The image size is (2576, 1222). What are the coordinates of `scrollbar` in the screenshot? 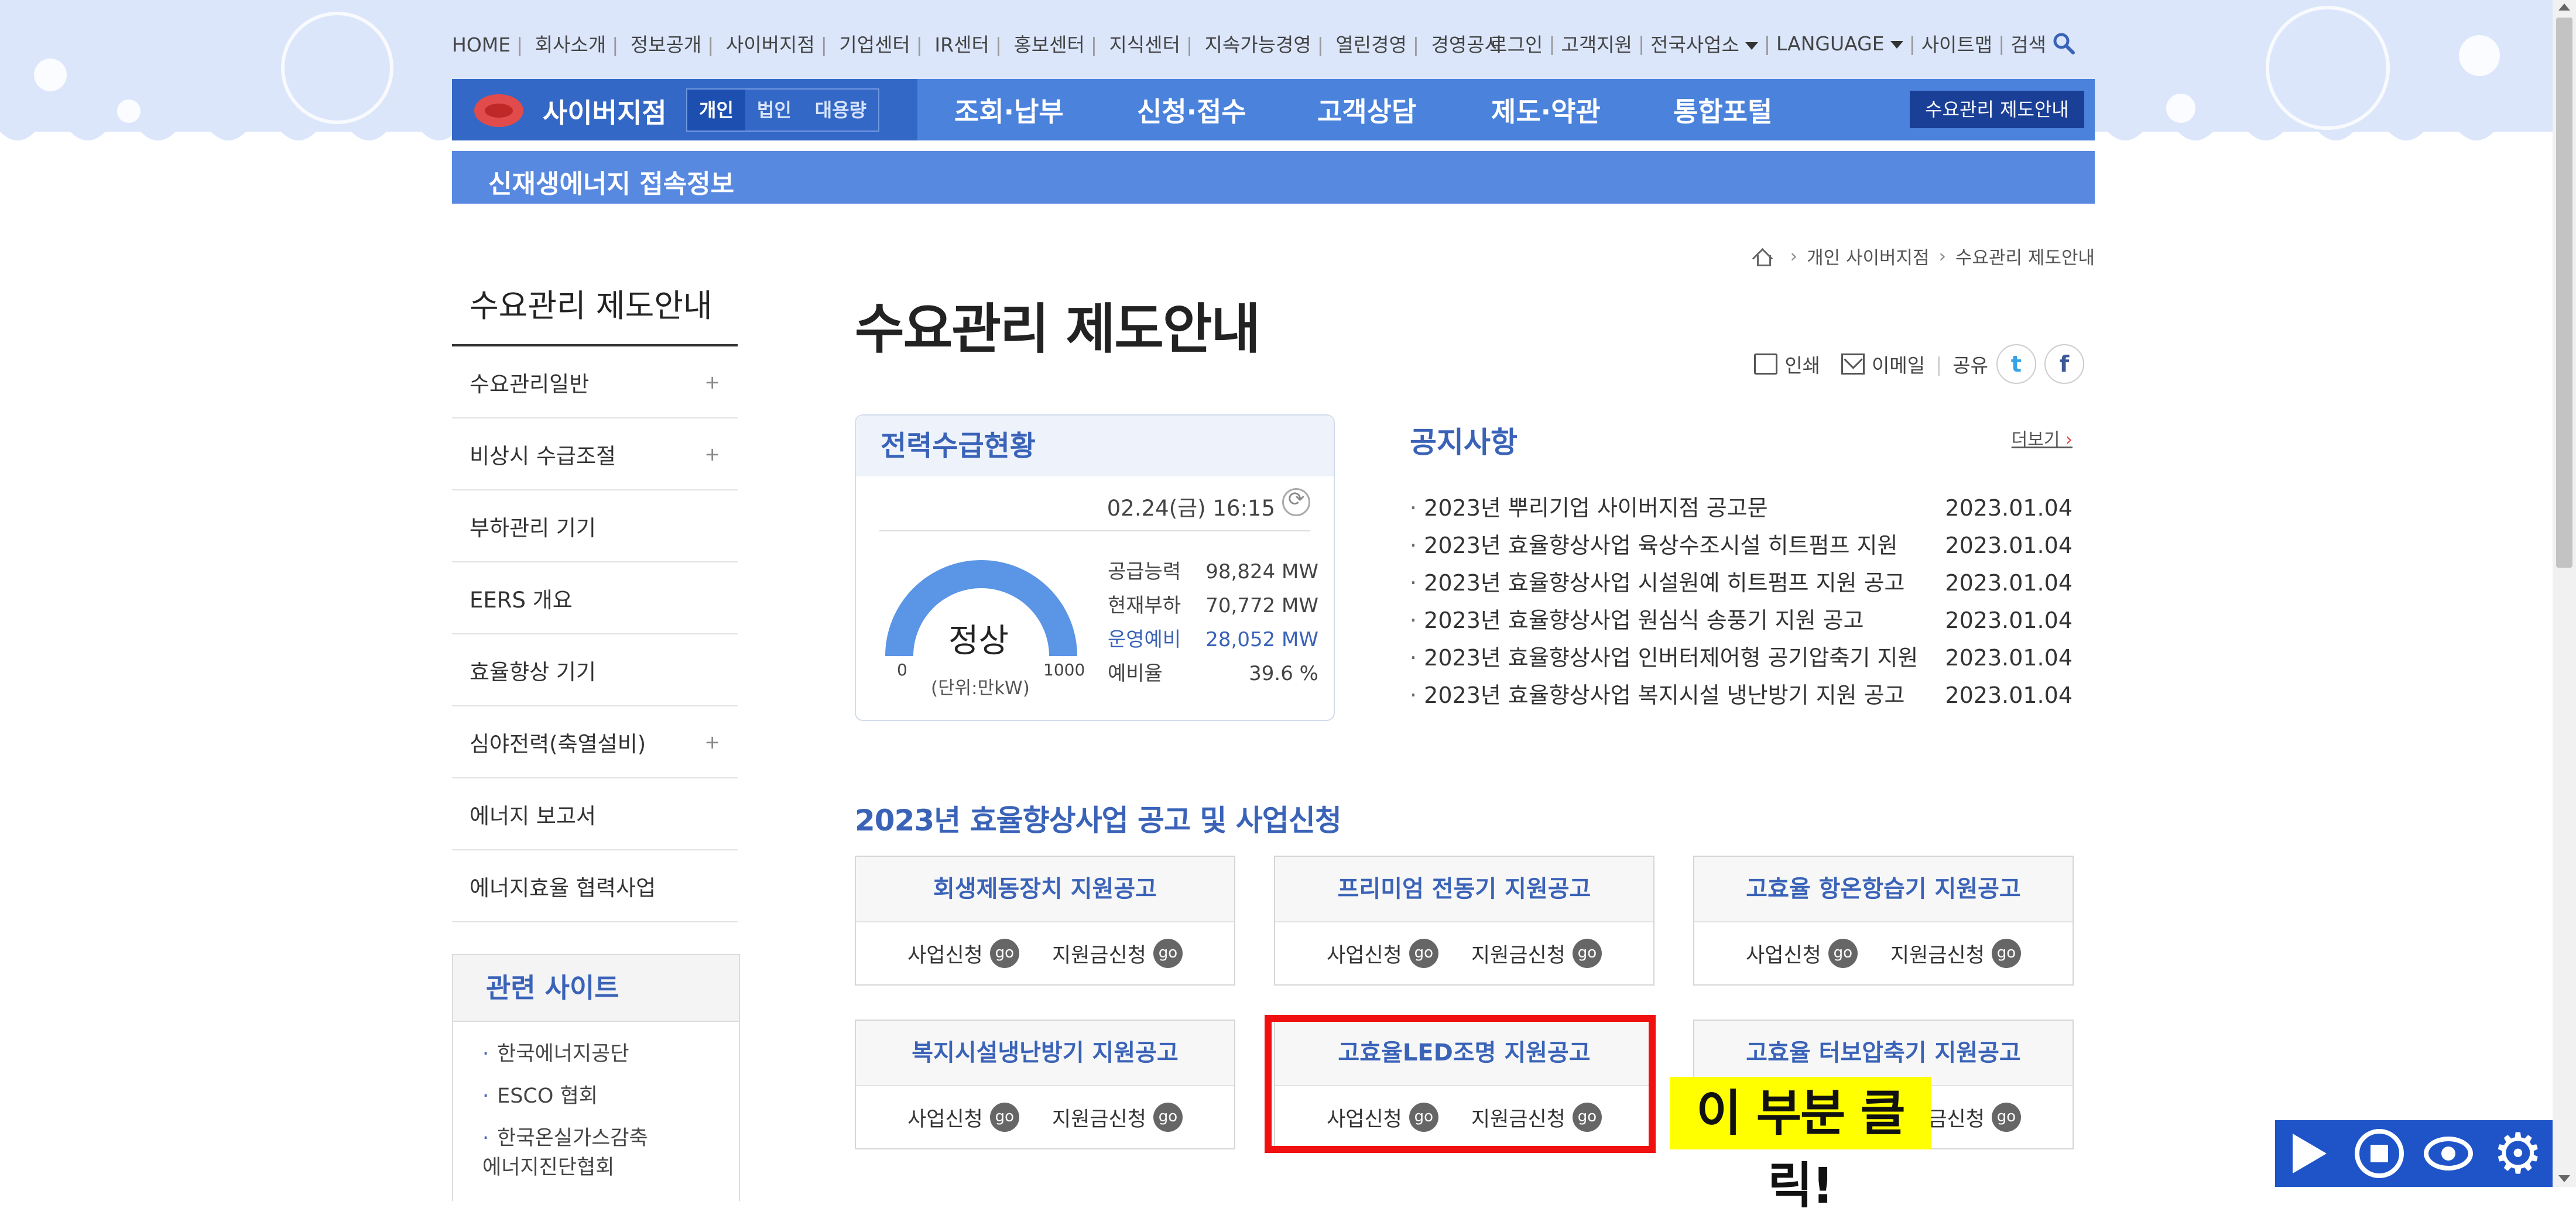 It's located at (2564, 594).